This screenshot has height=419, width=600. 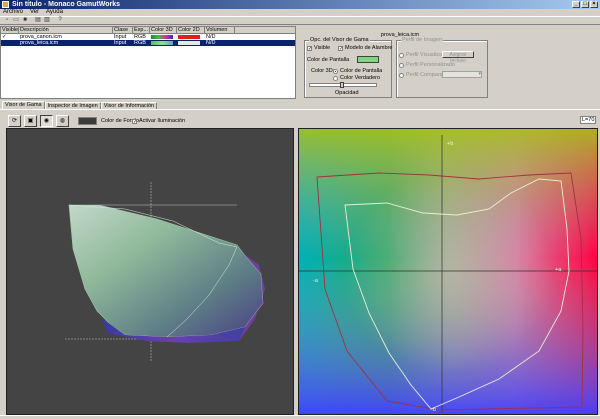 What do you see at coordinates (300, 20) in the screenshot?
I see `toolbar: ▫ ▭ ■ ▤ ▥ ?` at bounding box center [300, 20].